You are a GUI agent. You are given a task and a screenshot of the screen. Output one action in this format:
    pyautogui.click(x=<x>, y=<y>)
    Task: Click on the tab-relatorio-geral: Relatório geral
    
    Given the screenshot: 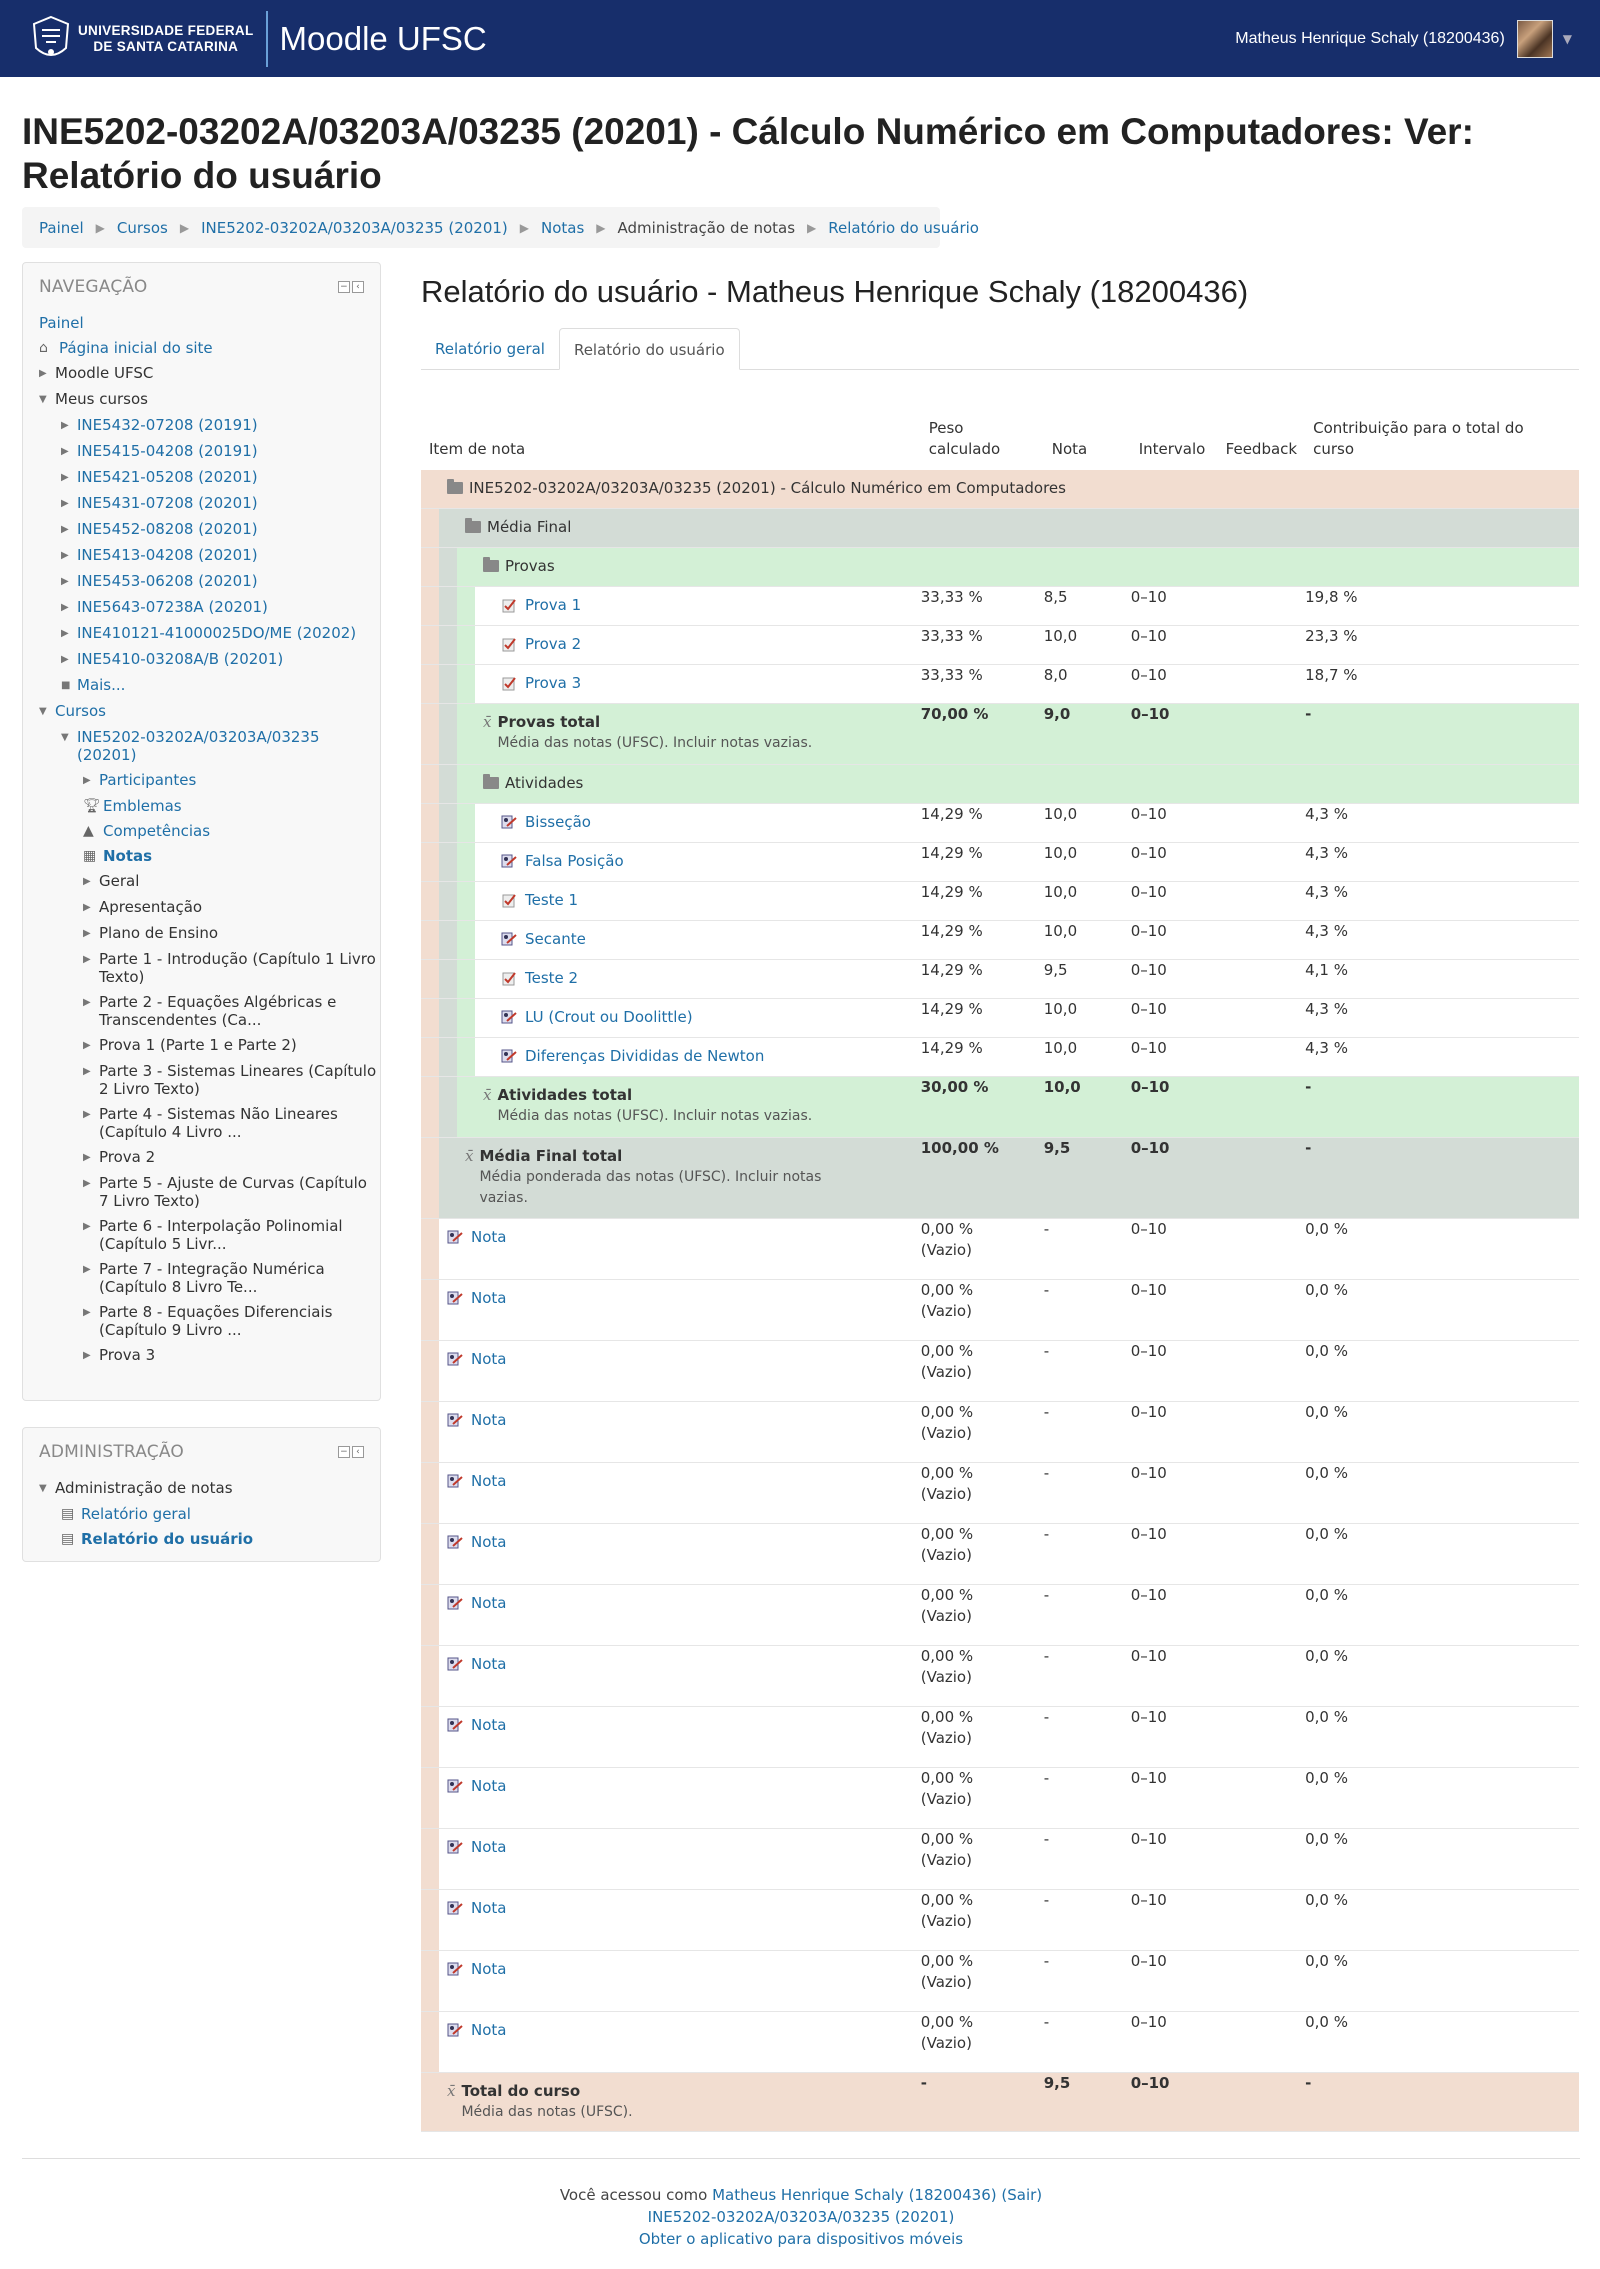 What is the action you would take?
    pyautogui.click(x=490, y=348)
    